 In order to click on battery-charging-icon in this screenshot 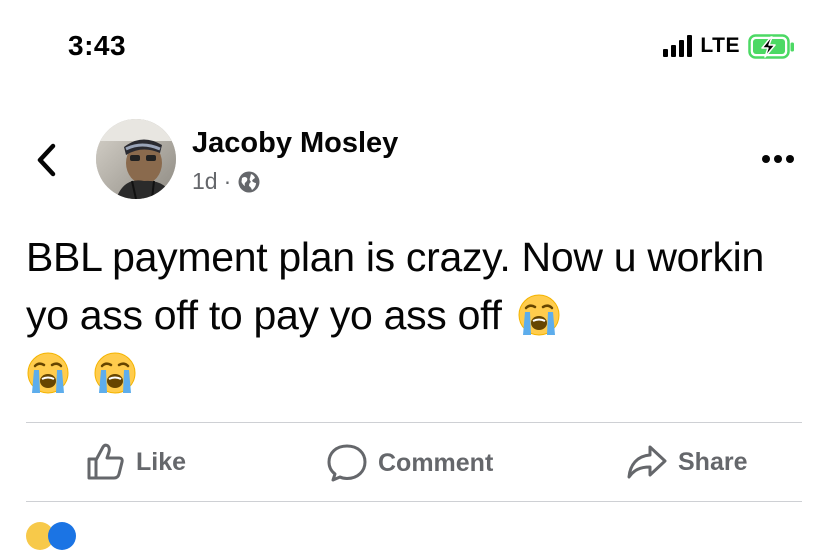, I will do `click(771, 46)`.